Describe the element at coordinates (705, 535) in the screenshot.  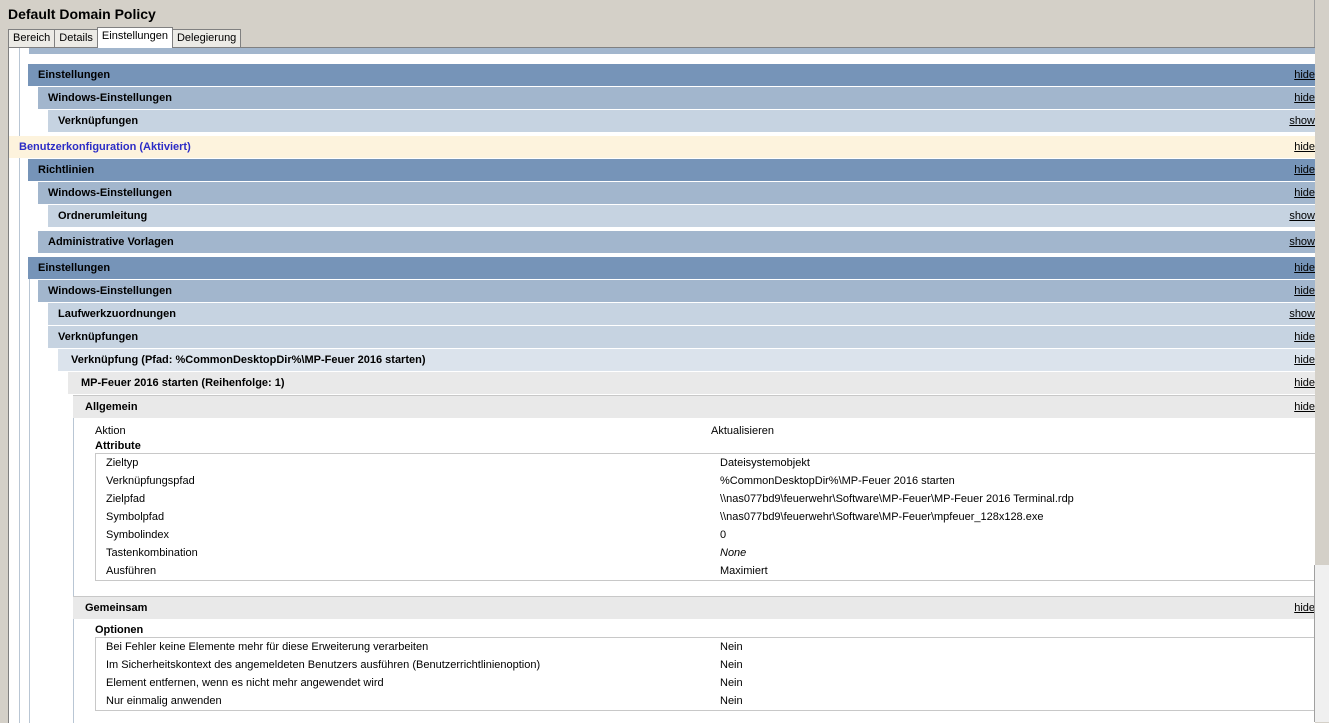
I see `table-row: Symbolindex 0` at that location.